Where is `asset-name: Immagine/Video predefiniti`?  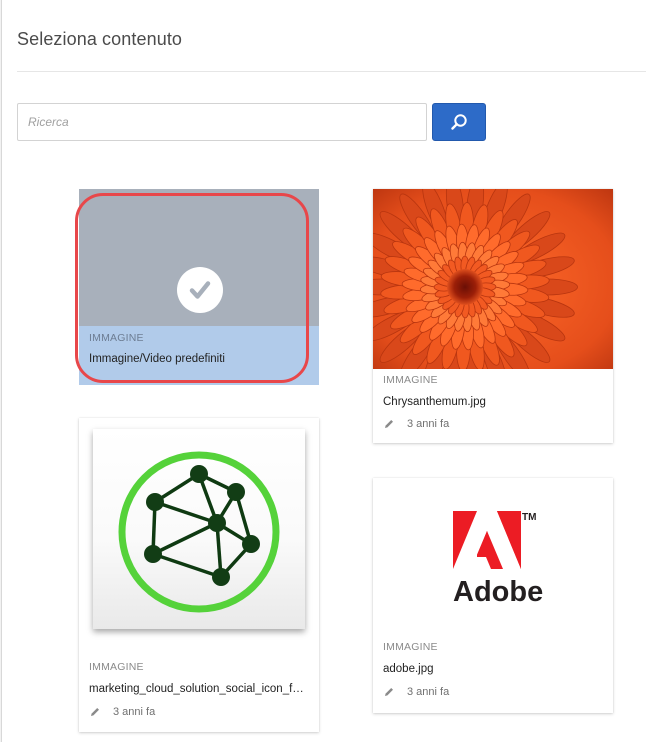 asset-name: Immagine/Video predefiniti is located at coordinates (157, 359).